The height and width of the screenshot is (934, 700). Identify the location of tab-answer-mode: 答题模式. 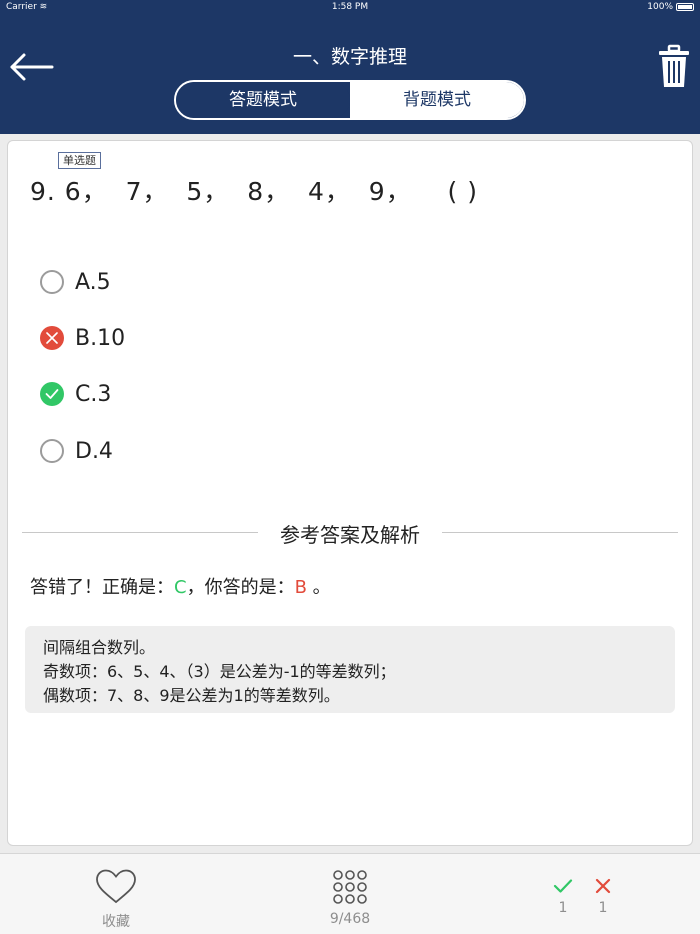
(263, 100).